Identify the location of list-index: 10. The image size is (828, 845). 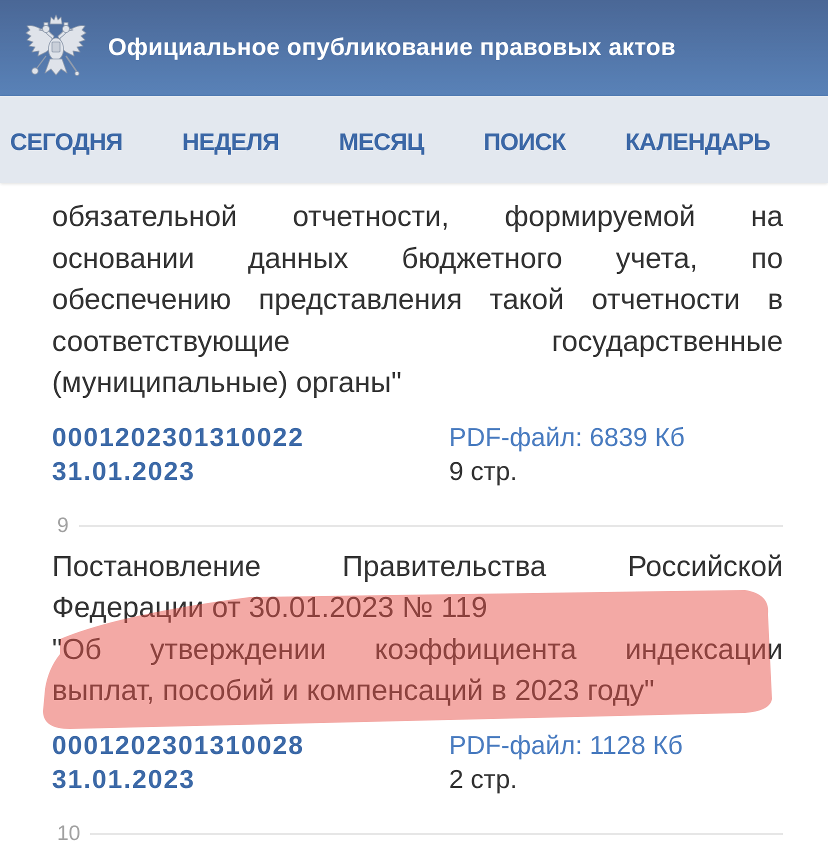
(68, 833).